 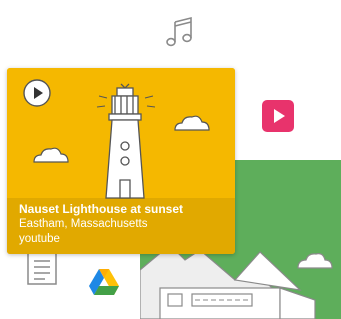 I want to click on music-note-icon, so click(x=179, y=31).